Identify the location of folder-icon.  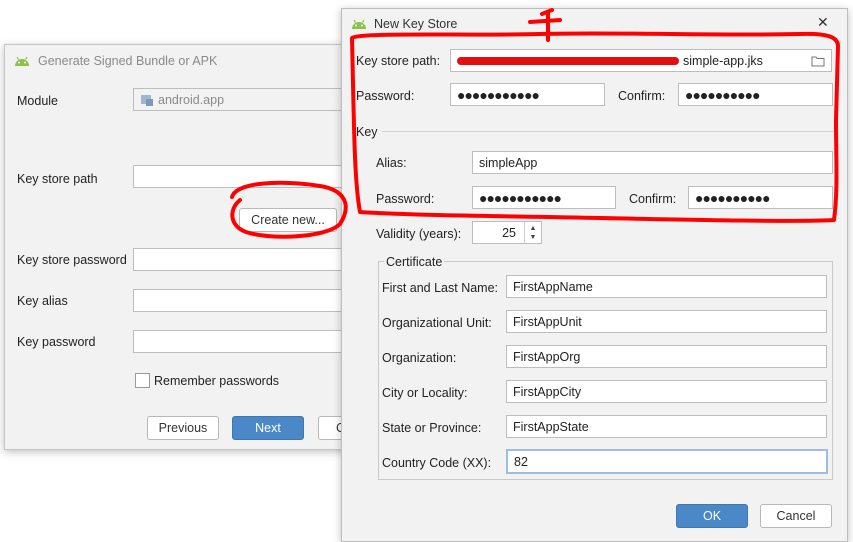
(818, 61).